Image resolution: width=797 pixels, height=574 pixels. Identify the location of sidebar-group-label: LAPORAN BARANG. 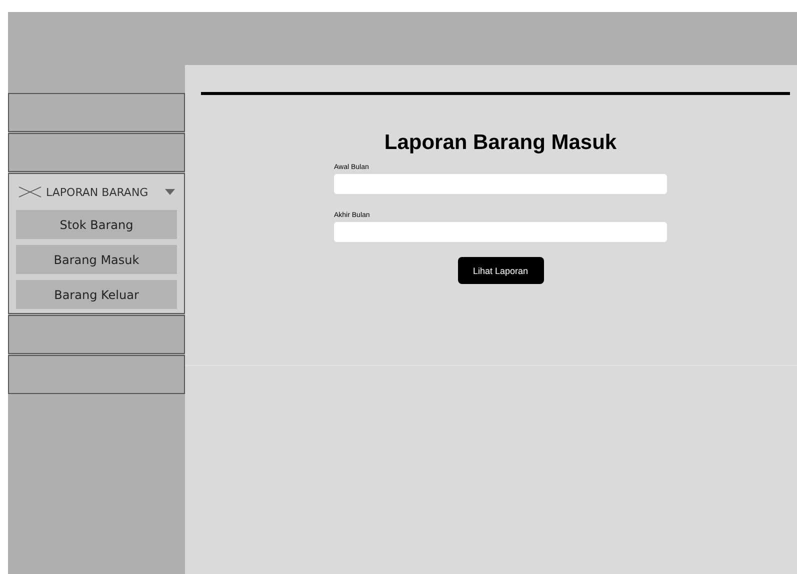
(103, 192).